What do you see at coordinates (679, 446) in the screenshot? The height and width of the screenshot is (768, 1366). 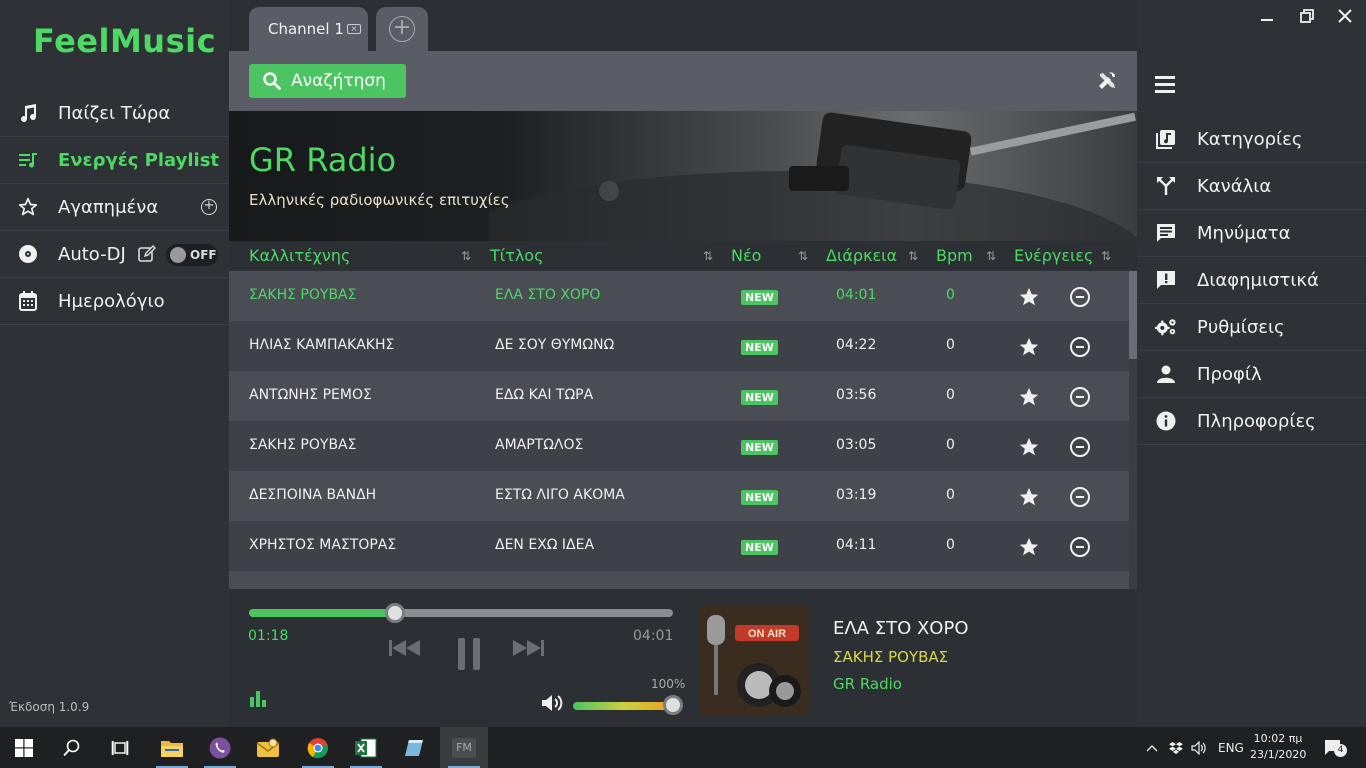 I see `table-row: ΣΑΚΗΣ ΡΟΥΒΑΣ ΑΜΑΡΤΩΛΟΣ NEW 03:05 0` at bounding box center [679, 446].